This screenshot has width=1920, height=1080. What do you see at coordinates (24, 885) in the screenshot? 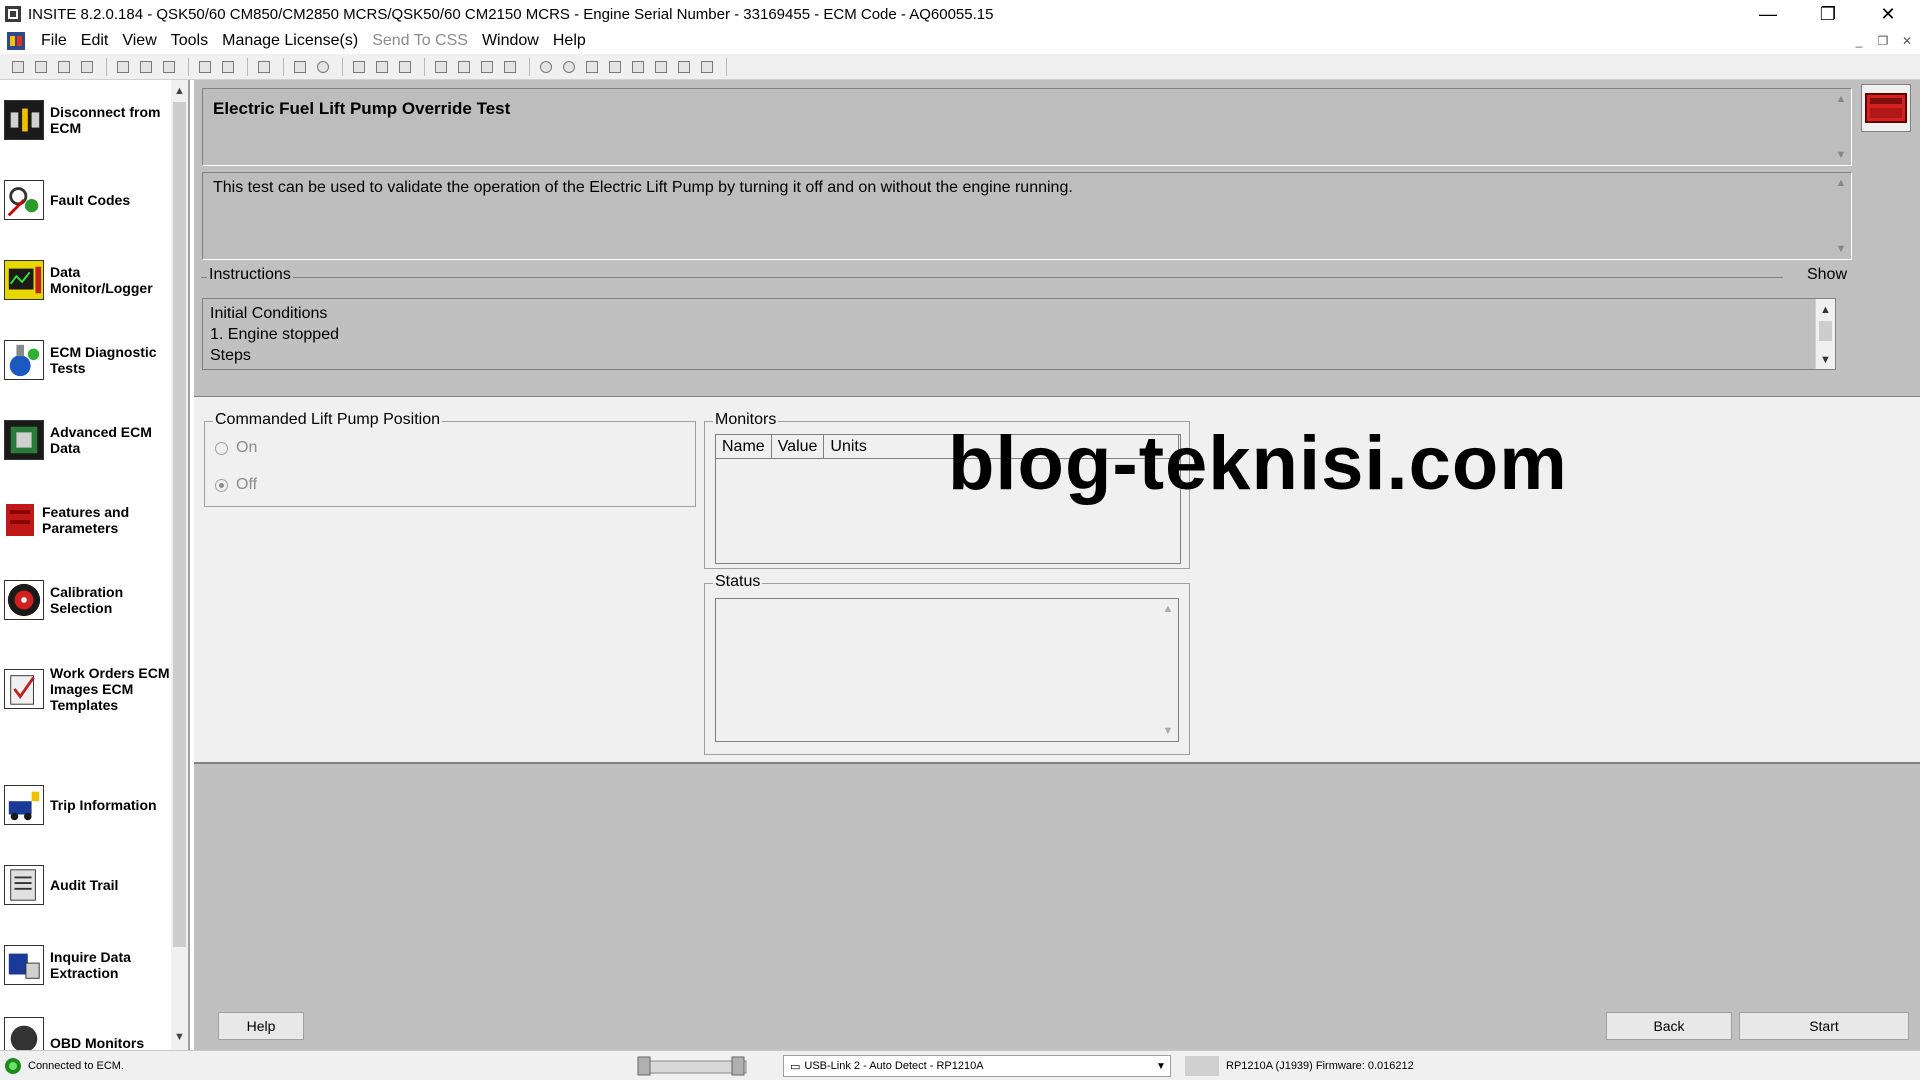
I see `audit-trail-icon` at bounding box center [24, 885].